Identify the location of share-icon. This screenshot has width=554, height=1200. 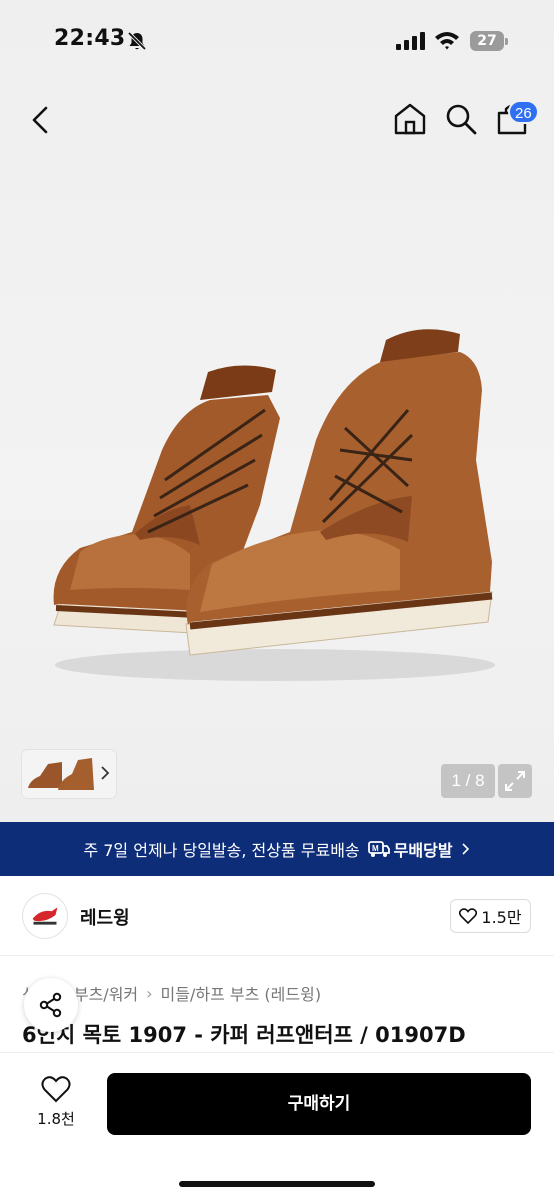
(50, 1005).